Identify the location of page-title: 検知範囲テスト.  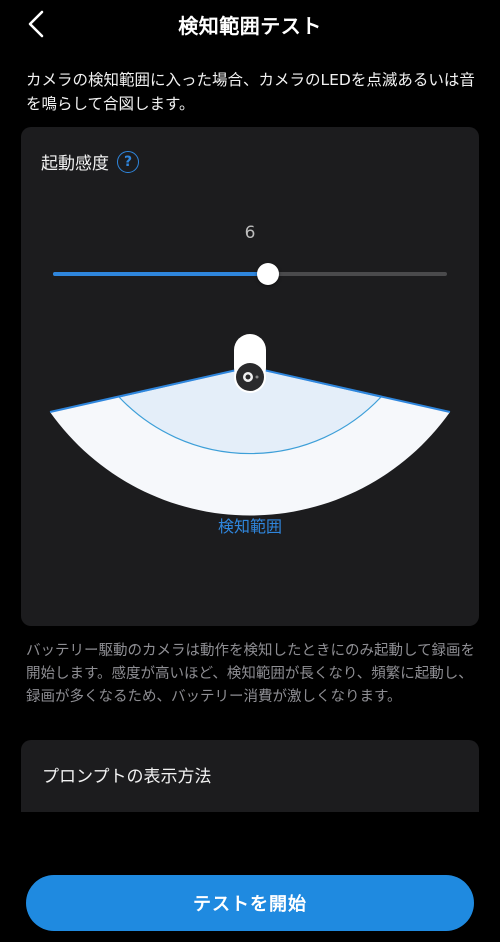
(250, 26).